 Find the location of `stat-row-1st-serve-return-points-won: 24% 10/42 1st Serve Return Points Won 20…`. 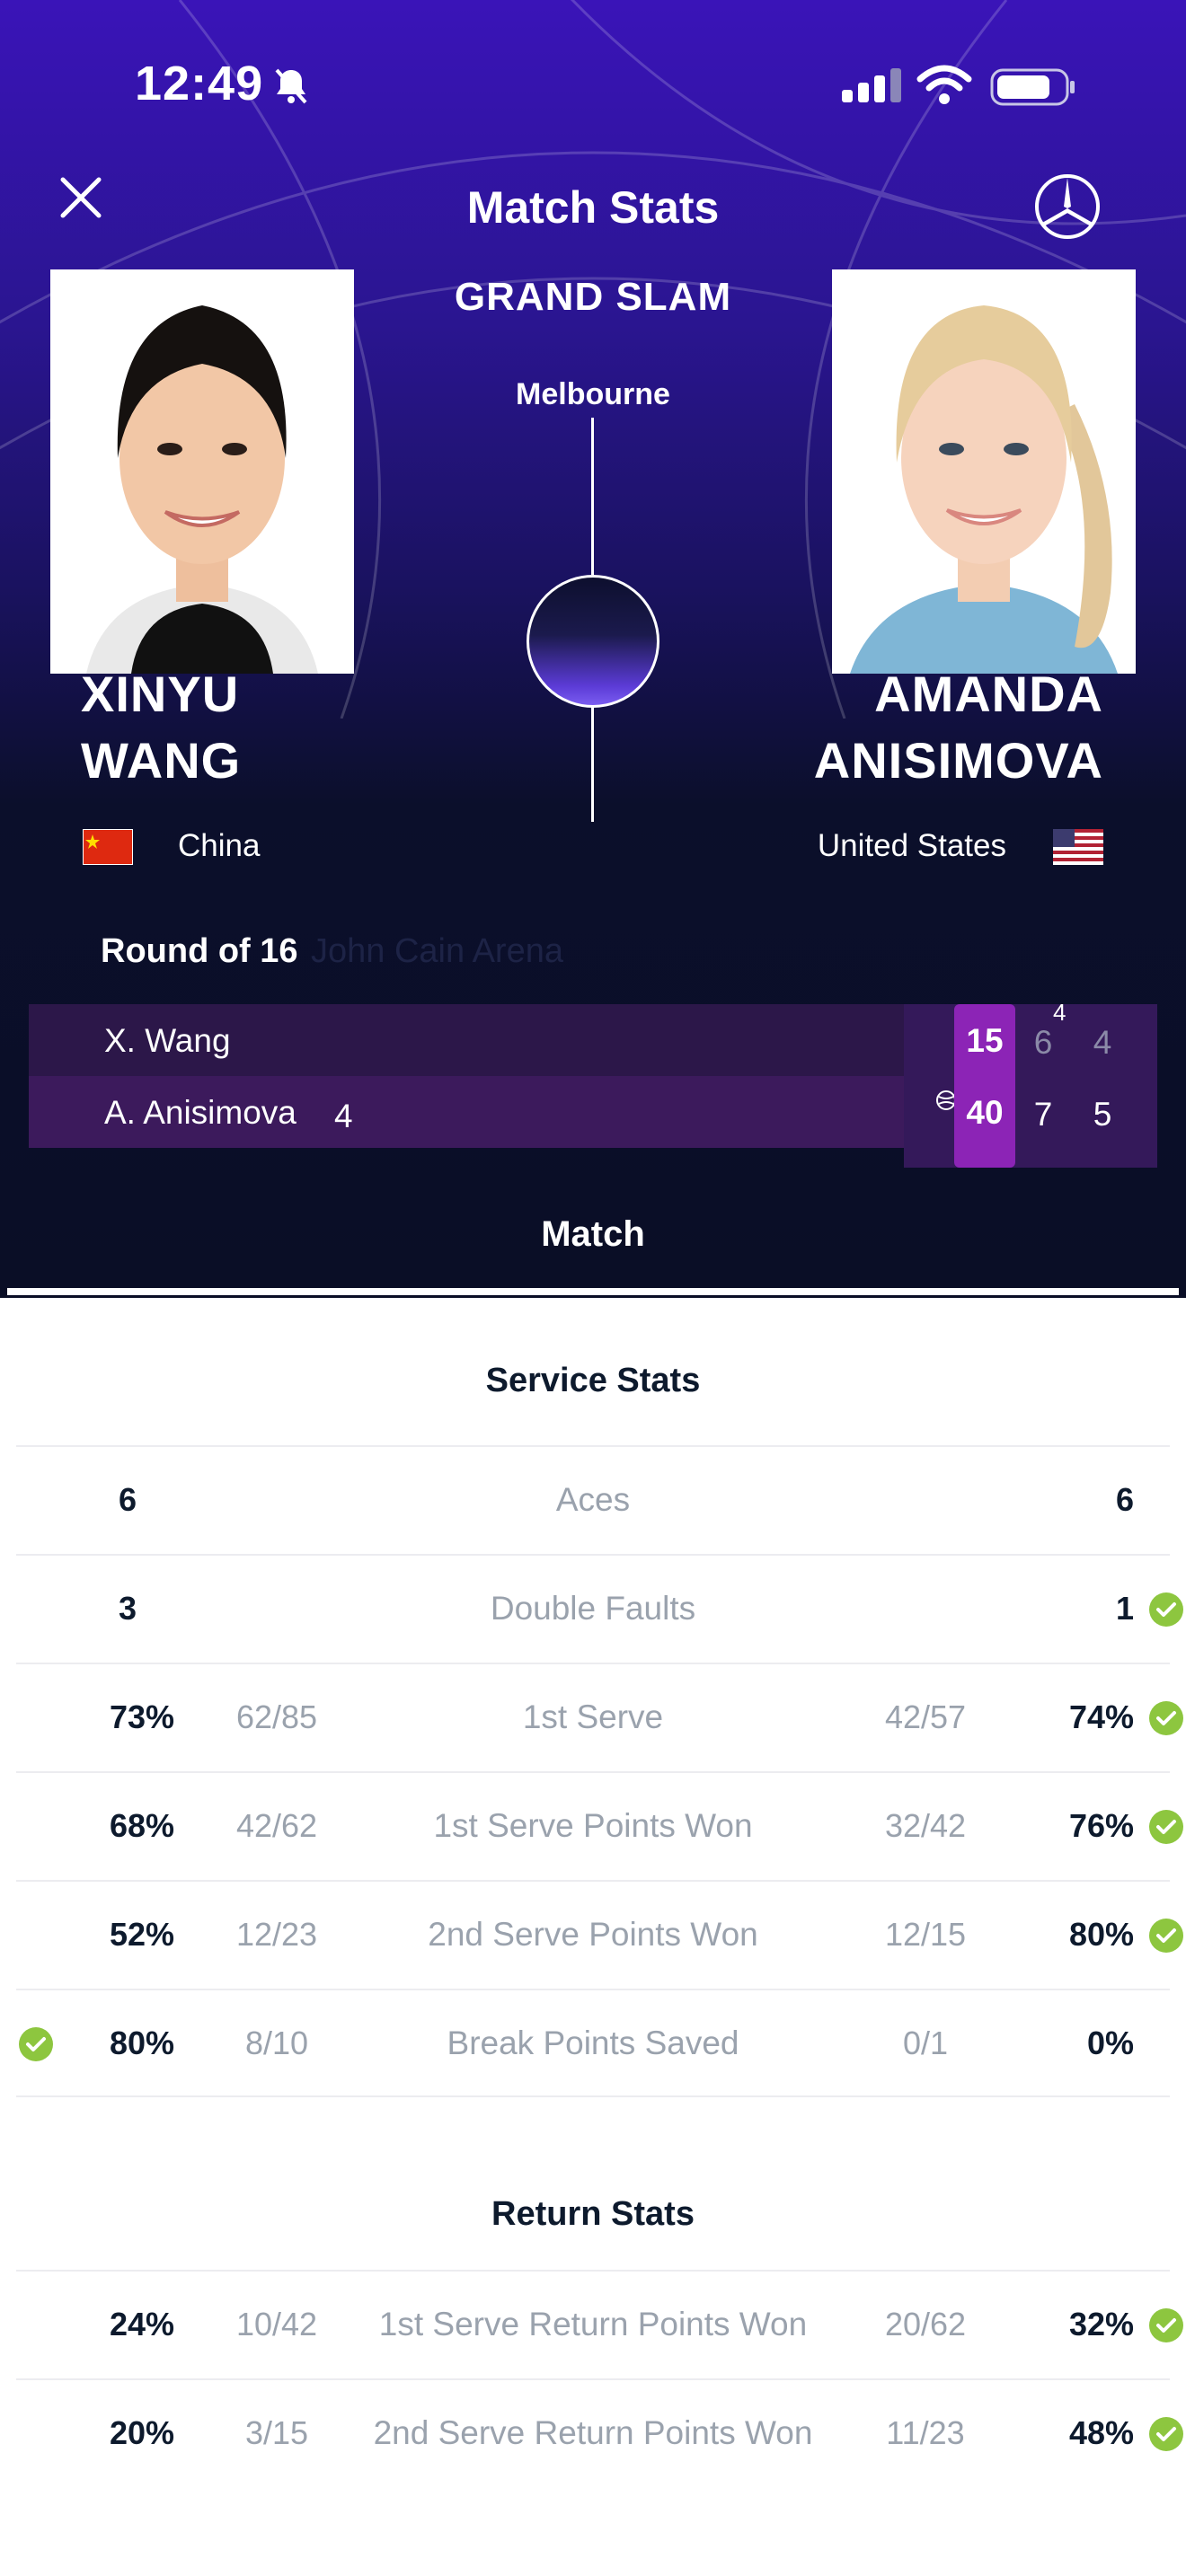

stat-row-1st-serve-return-points-won: 24% 10/42 1st Serve Return Points Won 20… is located at coordinates (599, 2324).